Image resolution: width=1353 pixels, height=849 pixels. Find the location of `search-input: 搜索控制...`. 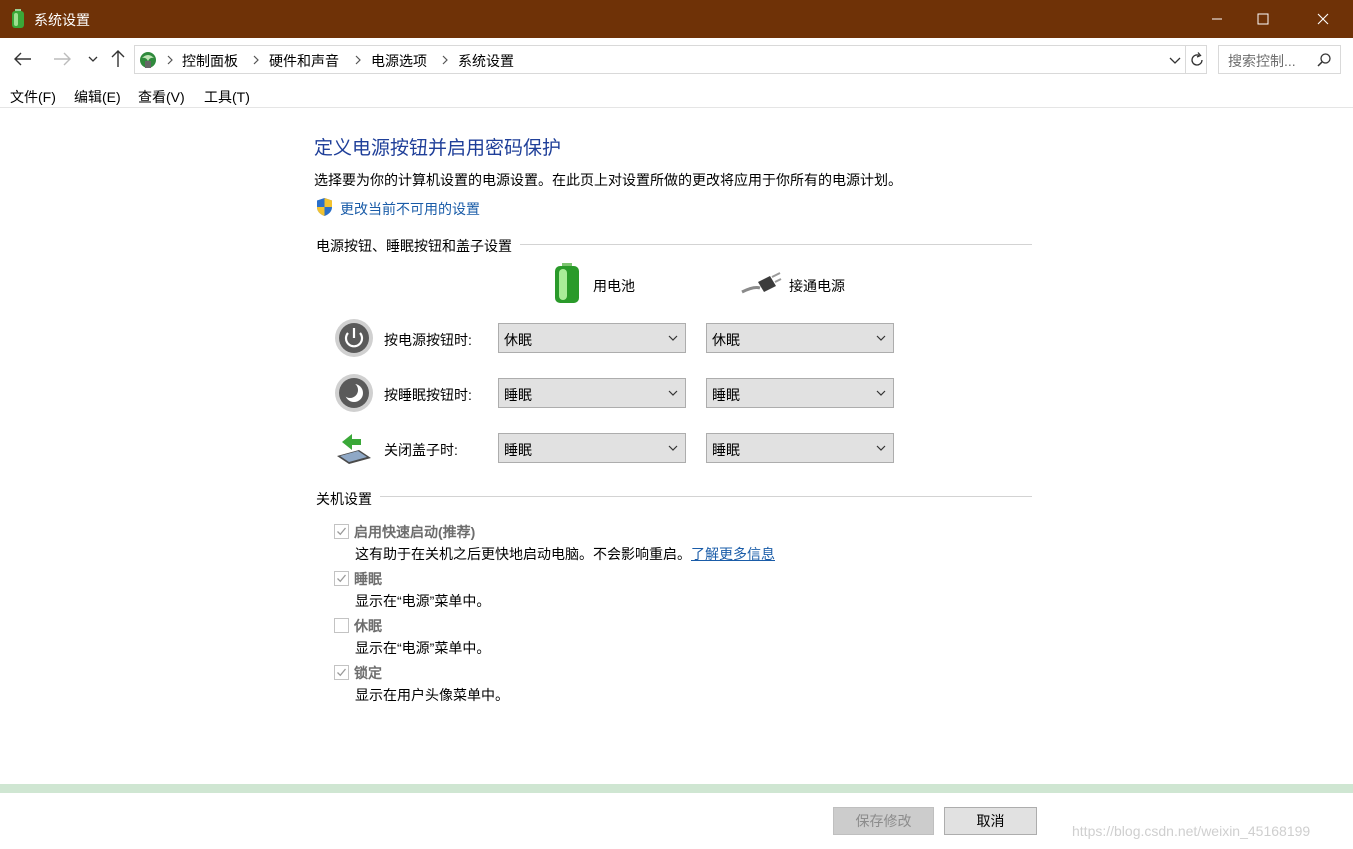

search-input: 搜索控制... is located at coordinates (1279, 59).